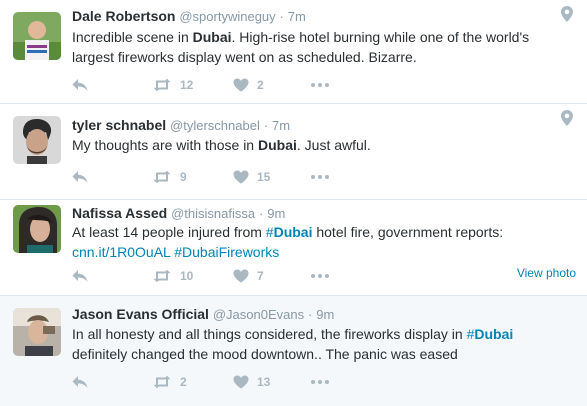 The width and height of the screenshot is (587, 406). Describe the element at coordinates (172, 85) in the screenshot. I see `retweet-button: 12` at that location.